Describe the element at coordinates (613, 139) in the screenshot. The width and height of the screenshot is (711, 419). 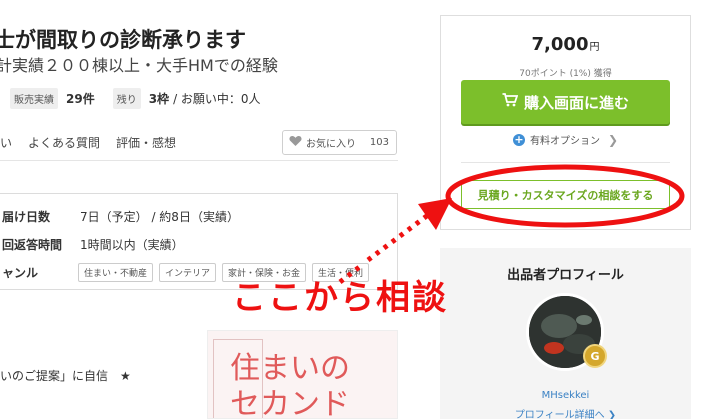
I see `chevron-right-icon: ❯` at that location.